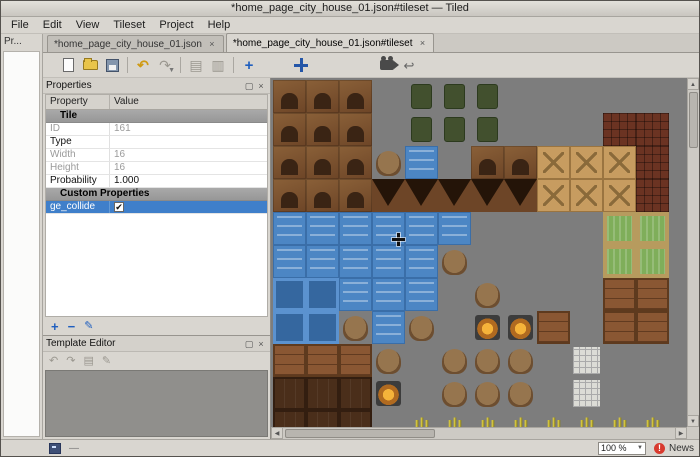  Describe the element at coordinates (88, 25) in the screenshot. I see `menu-view: View` at that location.